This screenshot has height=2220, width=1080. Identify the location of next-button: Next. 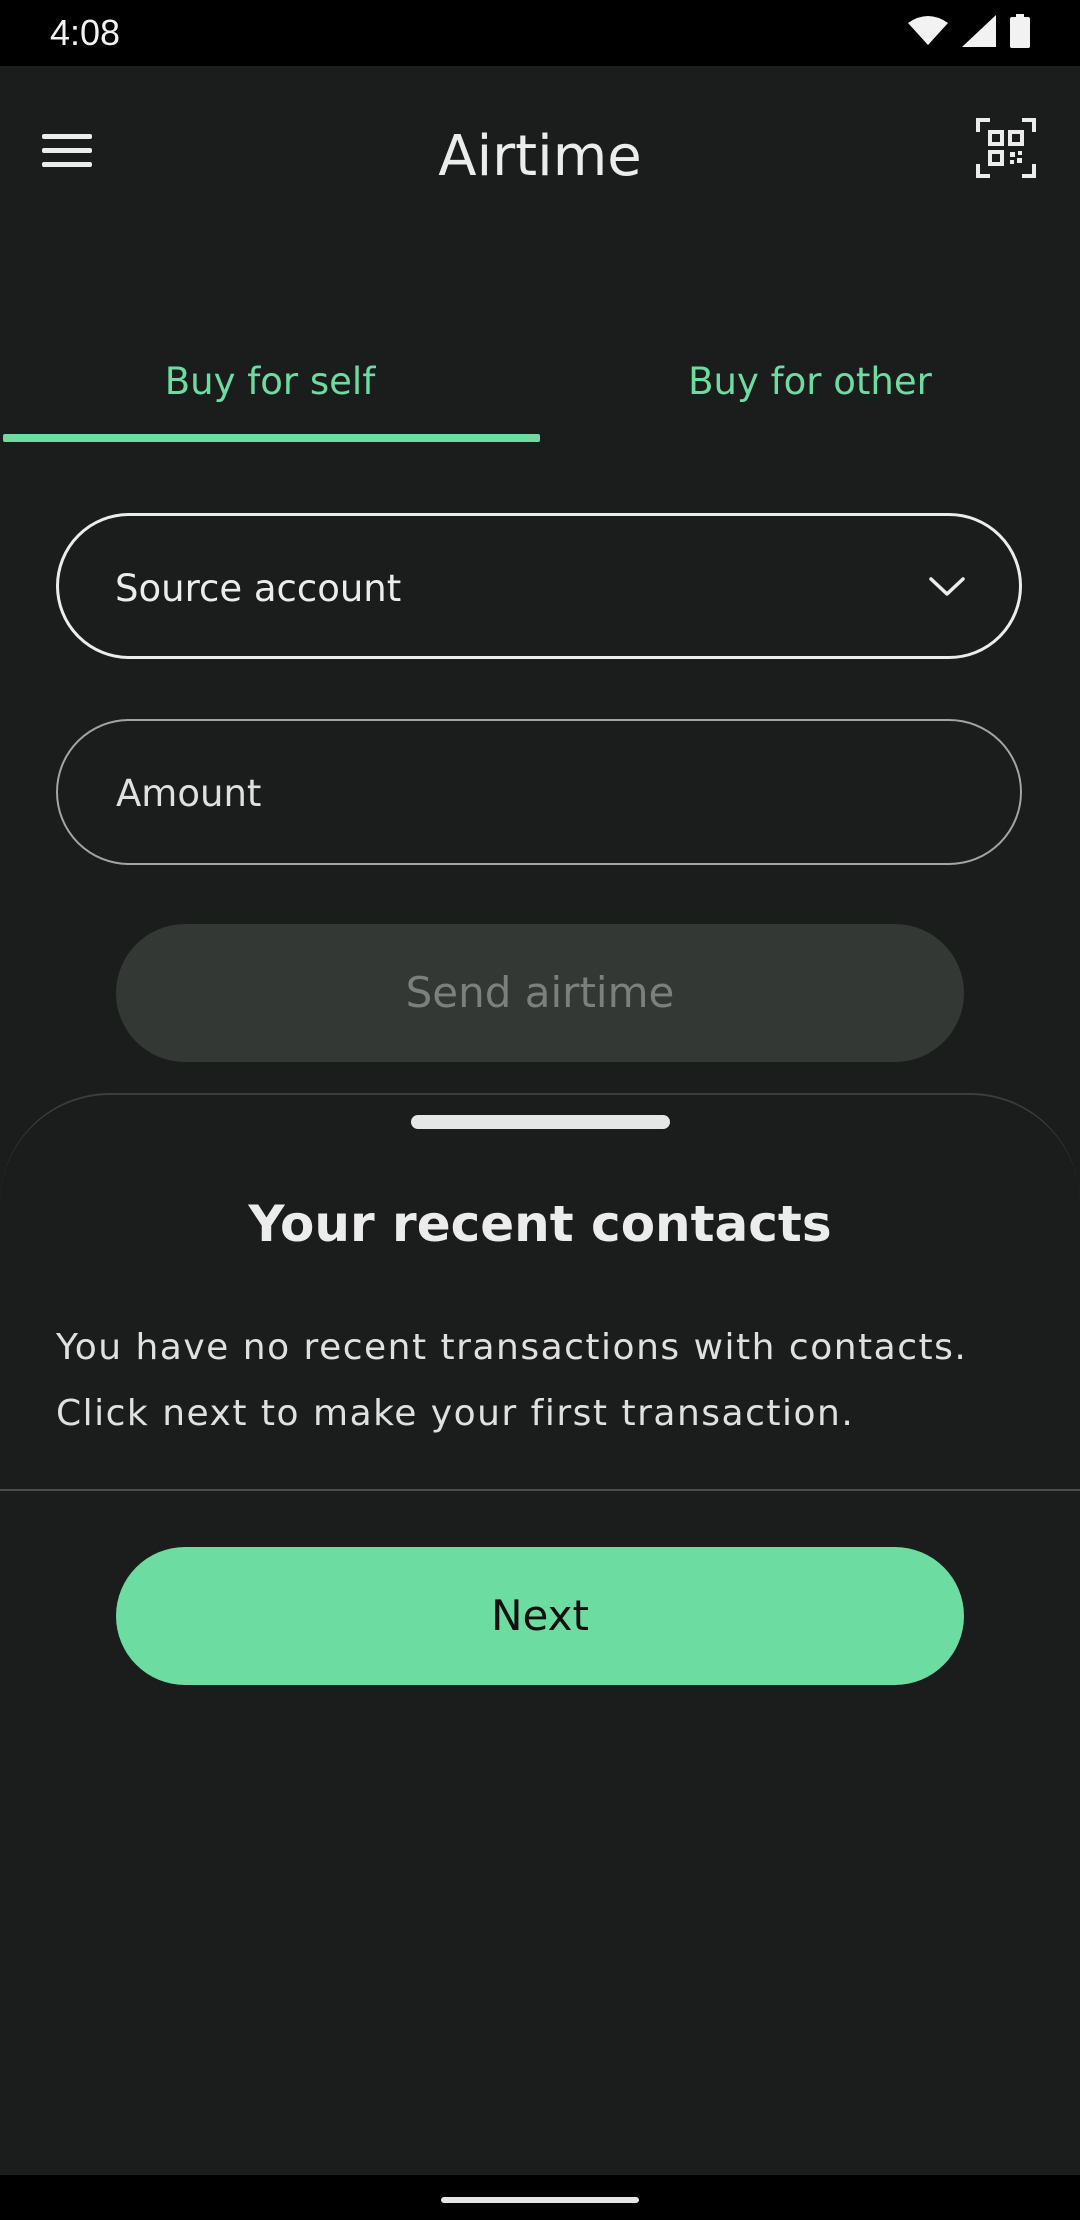
(540, 1616).